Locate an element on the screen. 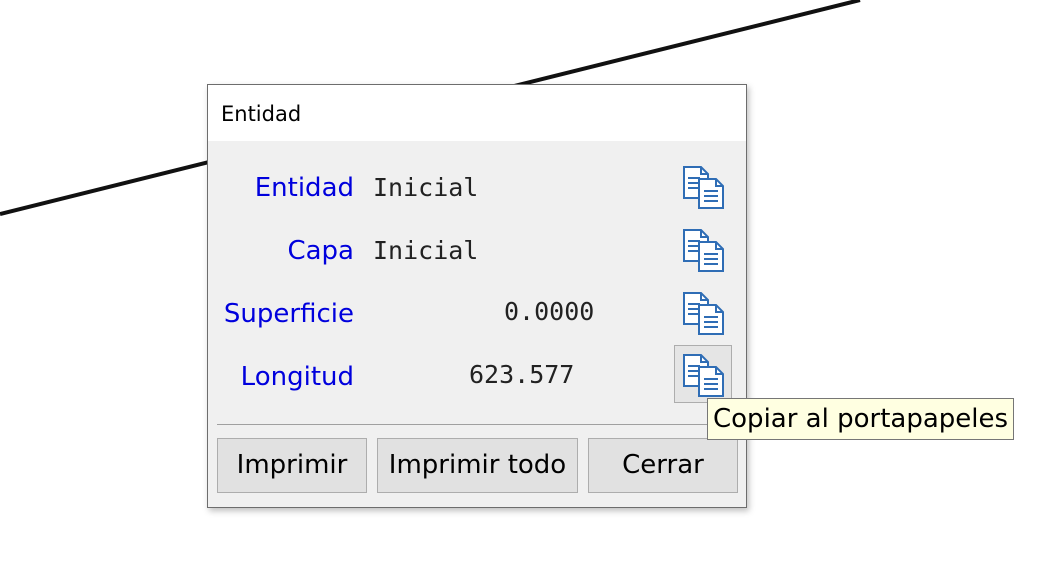  copy-length-button is located at coordinates (703, 374).